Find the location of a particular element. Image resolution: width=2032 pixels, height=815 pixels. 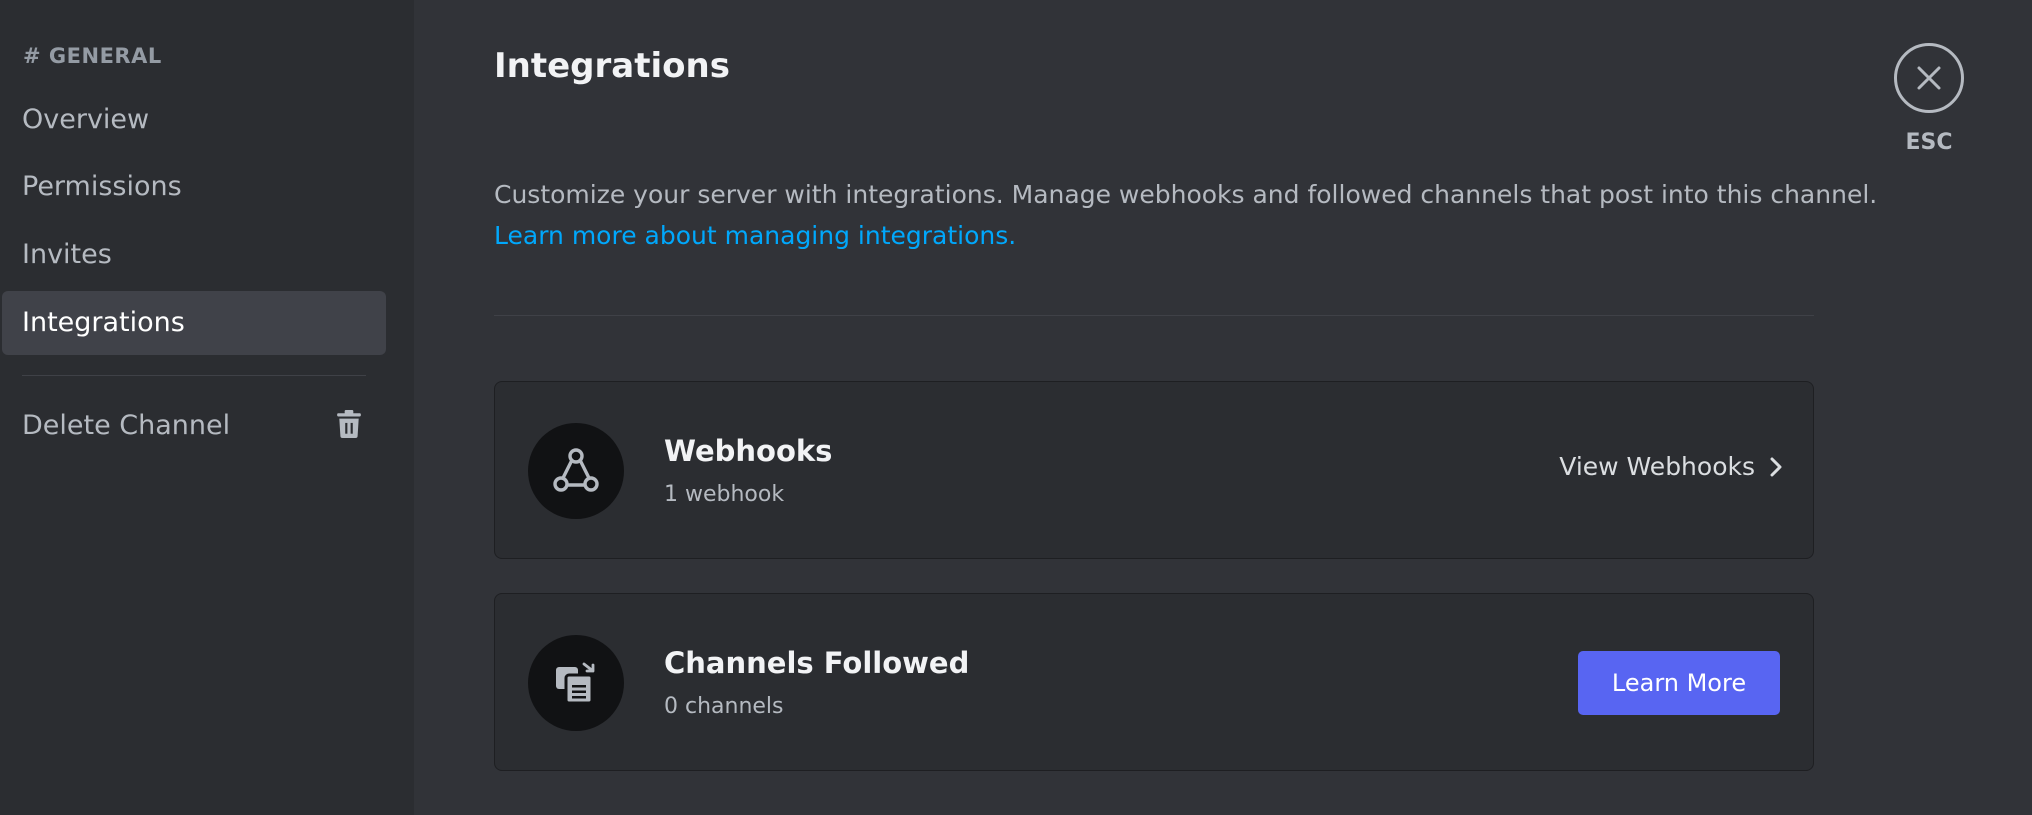

sidebar-item-permissions: Permissions is located at coordinates (194, 187).